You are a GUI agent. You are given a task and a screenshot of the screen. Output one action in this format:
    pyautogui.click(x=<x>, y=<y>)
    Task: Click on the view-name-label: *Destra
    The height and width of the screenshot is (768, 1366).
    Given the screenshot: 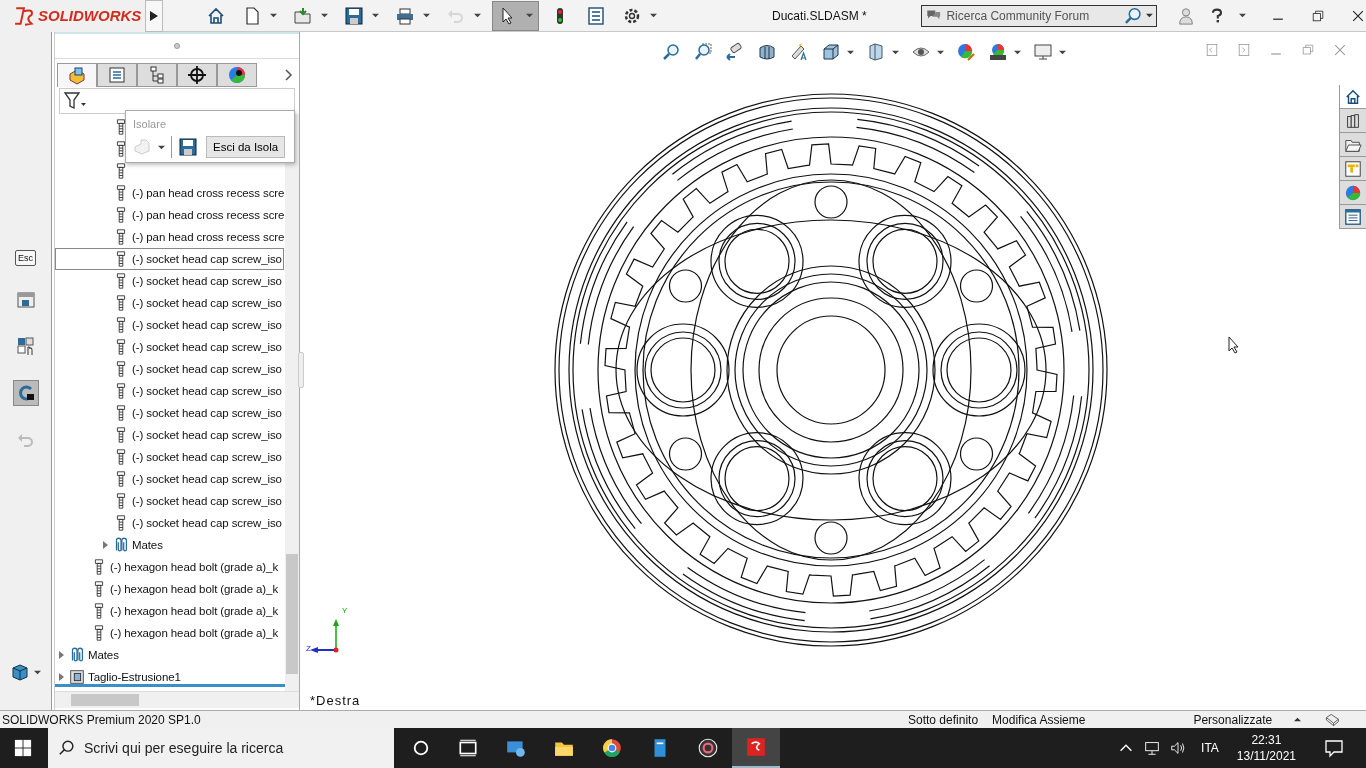 What is the action you would take?
    pyautogui.click(x=335, y=700)
    